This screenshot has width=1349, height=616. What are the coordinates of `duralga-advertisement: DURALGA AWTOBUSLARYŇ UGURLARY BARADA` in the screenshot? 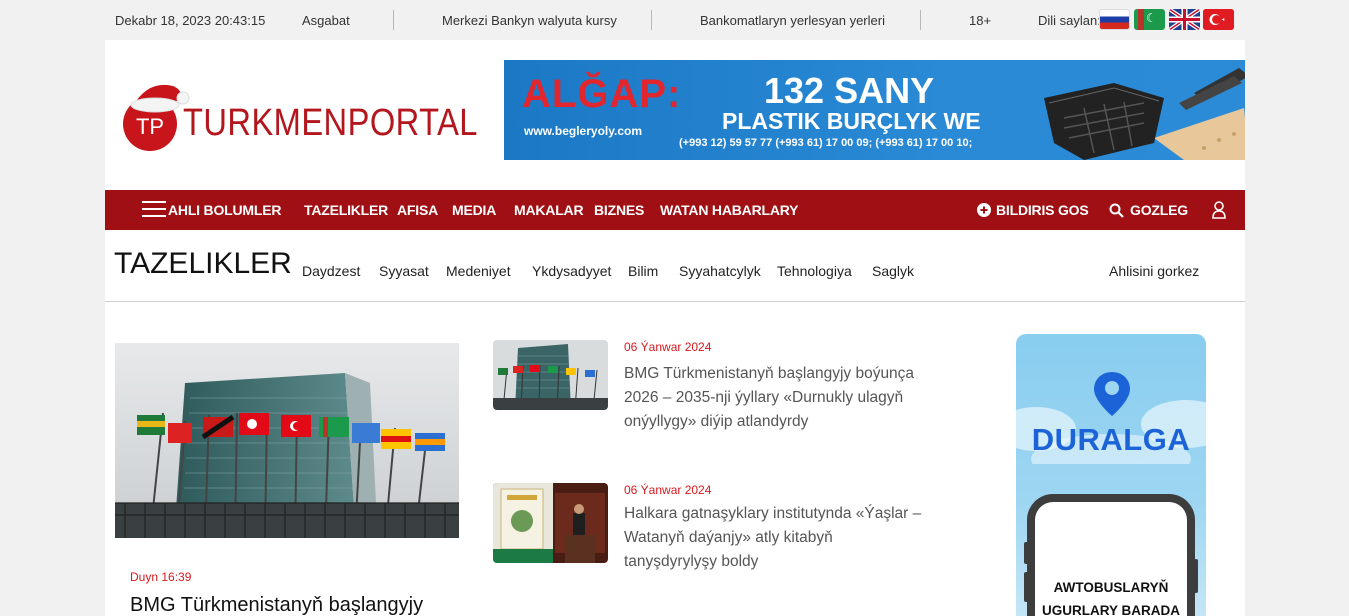 It's located at (1111, 475).